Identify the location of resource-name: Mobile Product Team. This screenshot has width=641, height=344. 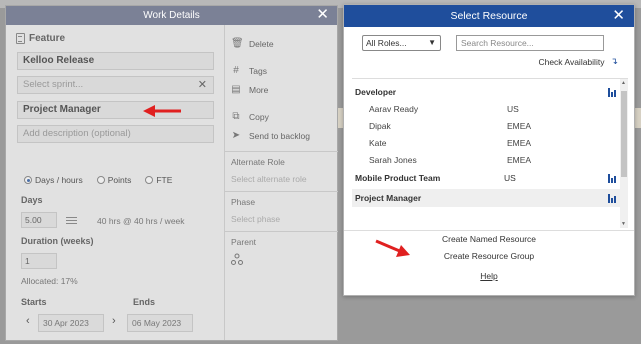
(398, 178).